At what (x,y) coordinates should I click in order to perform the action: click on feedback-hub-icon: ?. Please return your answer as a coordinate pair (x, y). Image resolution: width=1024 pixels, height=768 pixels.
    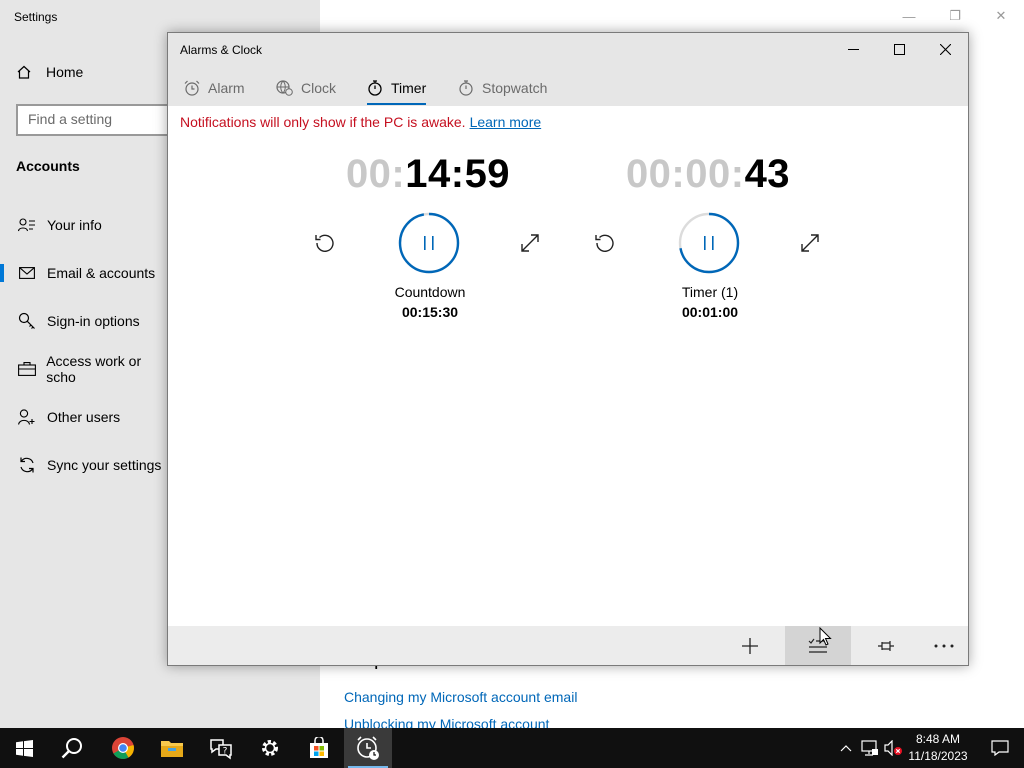
    Looking at the image, I should click on (221, 749).